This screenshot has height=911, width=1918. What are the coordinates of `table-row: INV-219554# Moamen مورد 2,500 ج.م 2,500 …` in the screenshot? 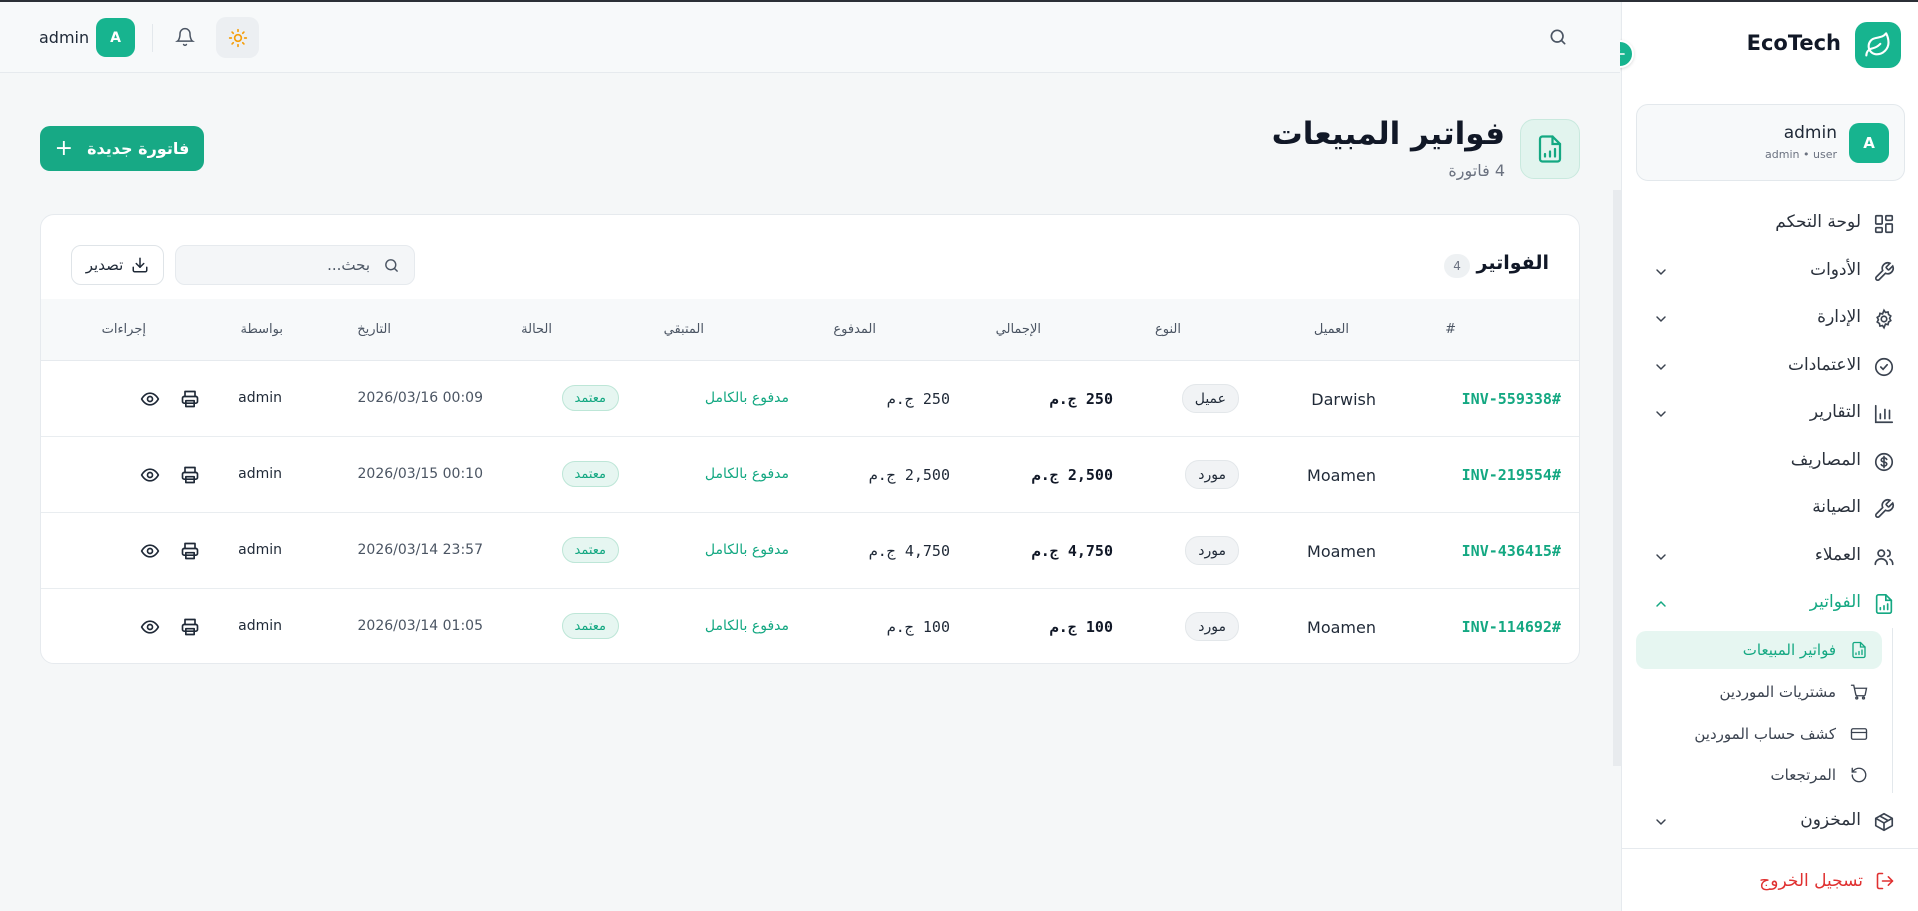 It's located at (810, 475).